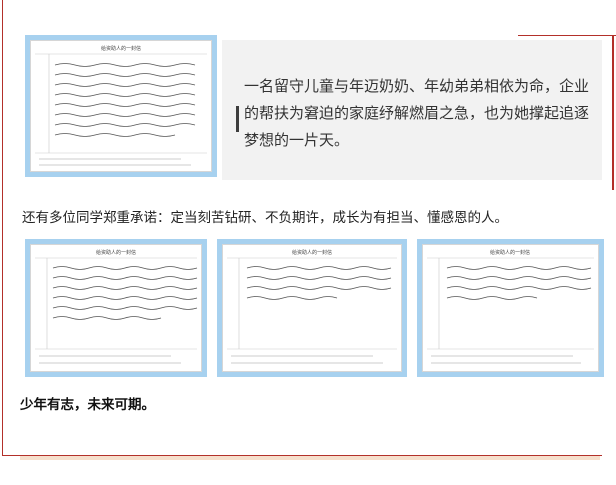  What do you see at coordinates (510, 252) in the screenshot?
I see `letter-4-header: 给资助人的一封信` at bounding box center [510, 252].